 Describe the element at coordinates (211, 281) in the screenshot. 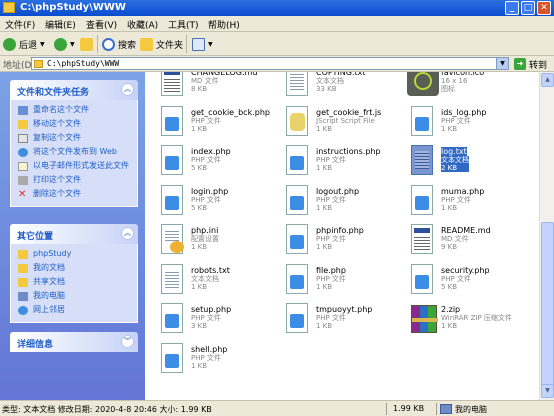

I see `file-item: robots.txt 文本文档 1 KB` at that location.